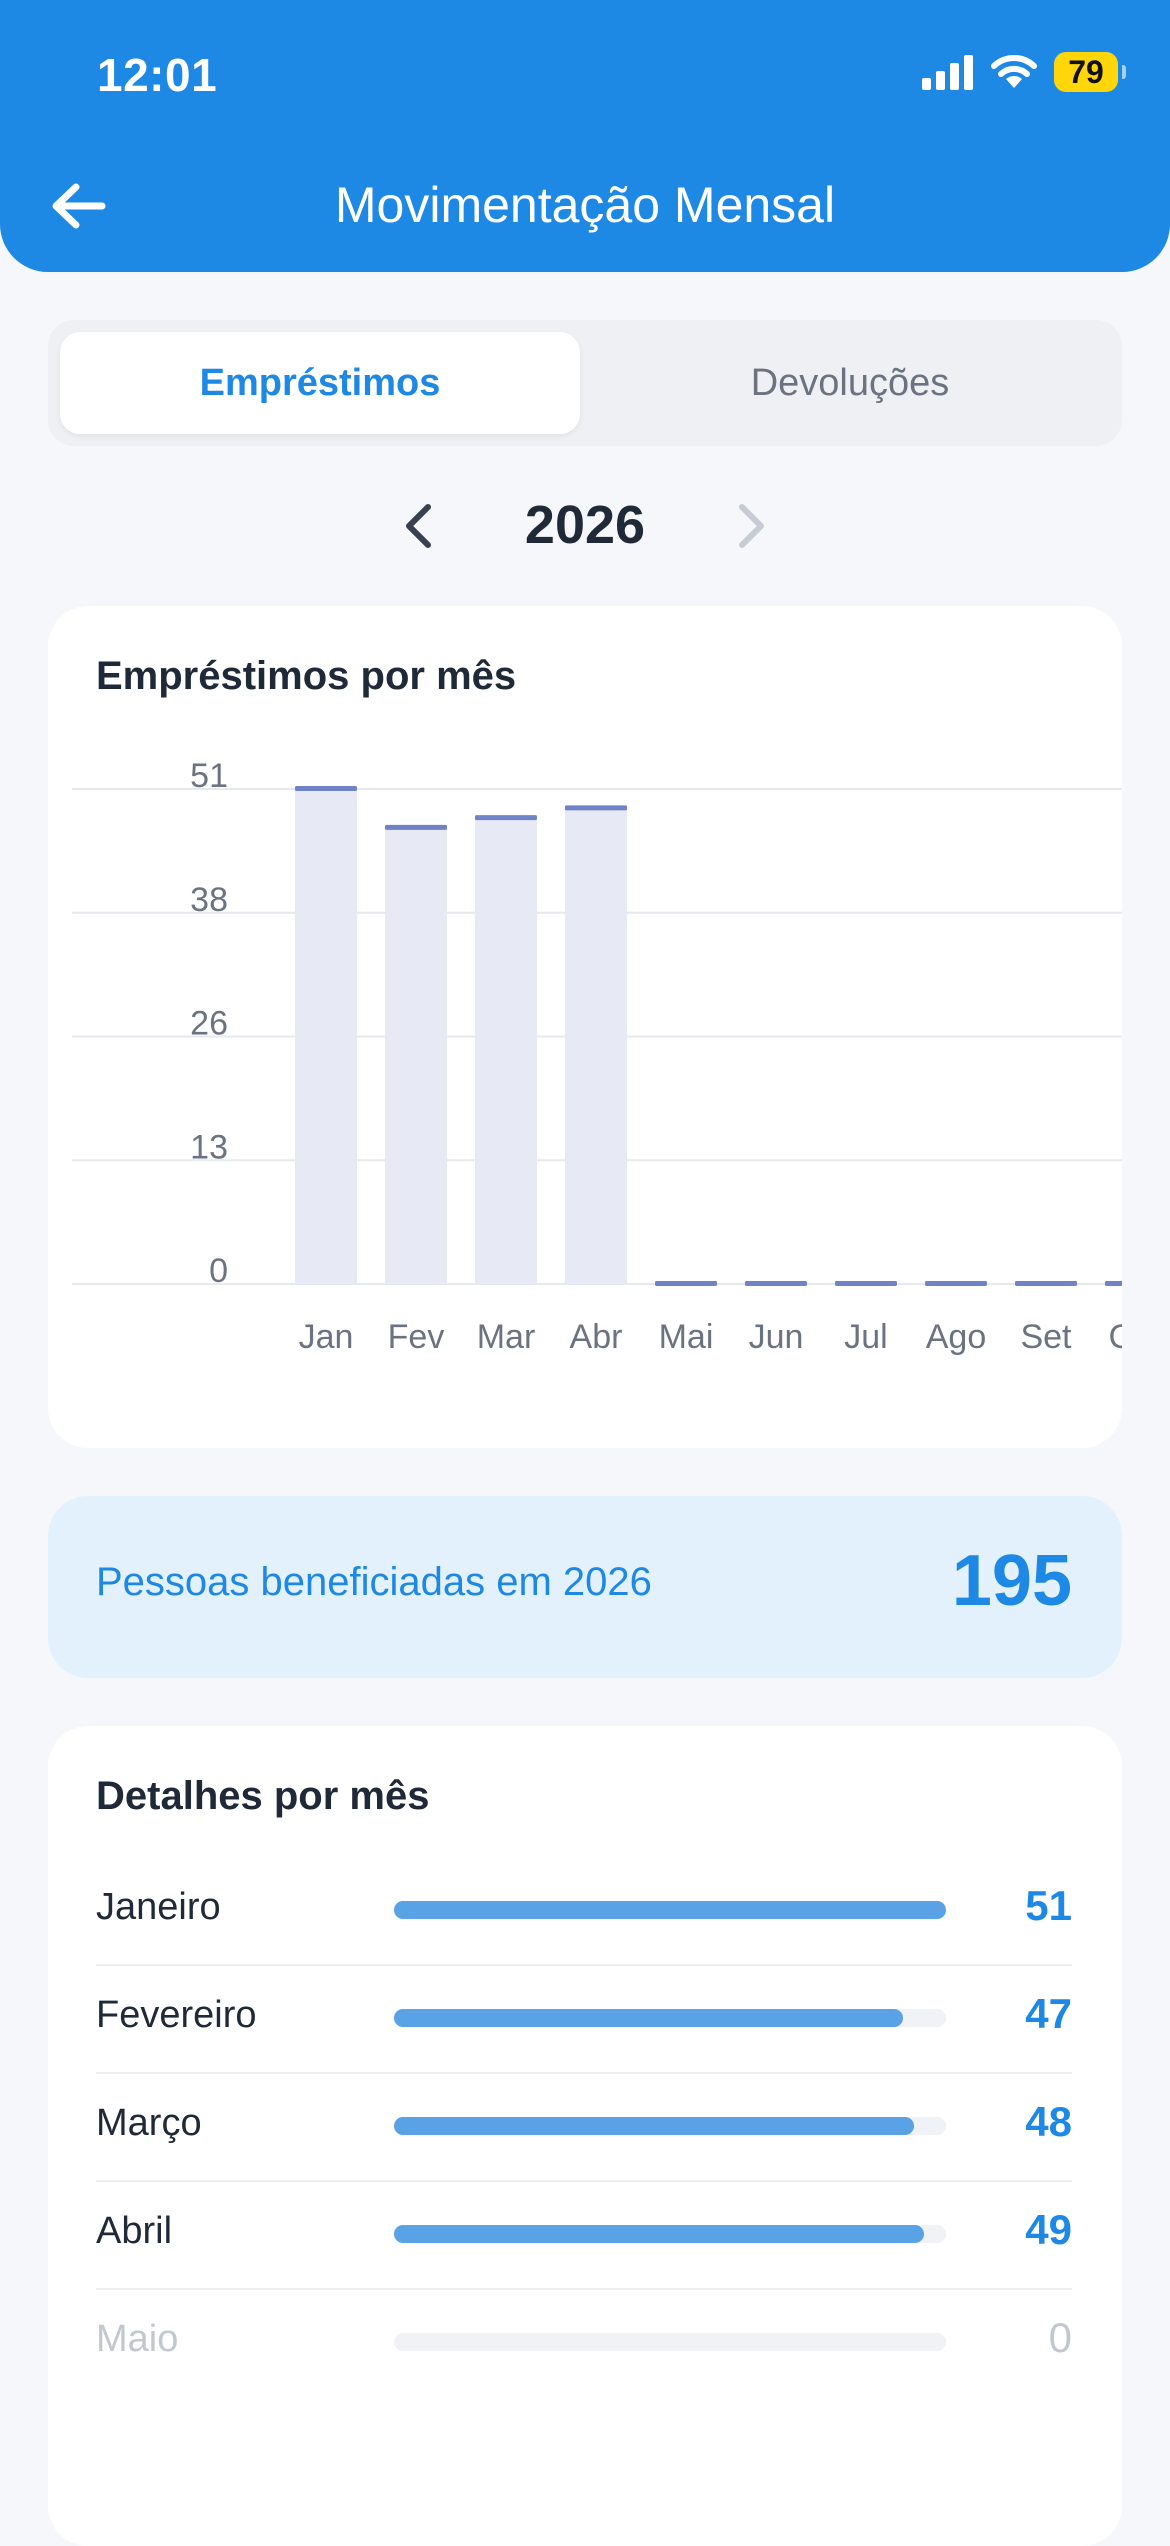  Describe the element at coordinates (149, 2123) in the screenshot. I see `detail-month: Março` at that location.